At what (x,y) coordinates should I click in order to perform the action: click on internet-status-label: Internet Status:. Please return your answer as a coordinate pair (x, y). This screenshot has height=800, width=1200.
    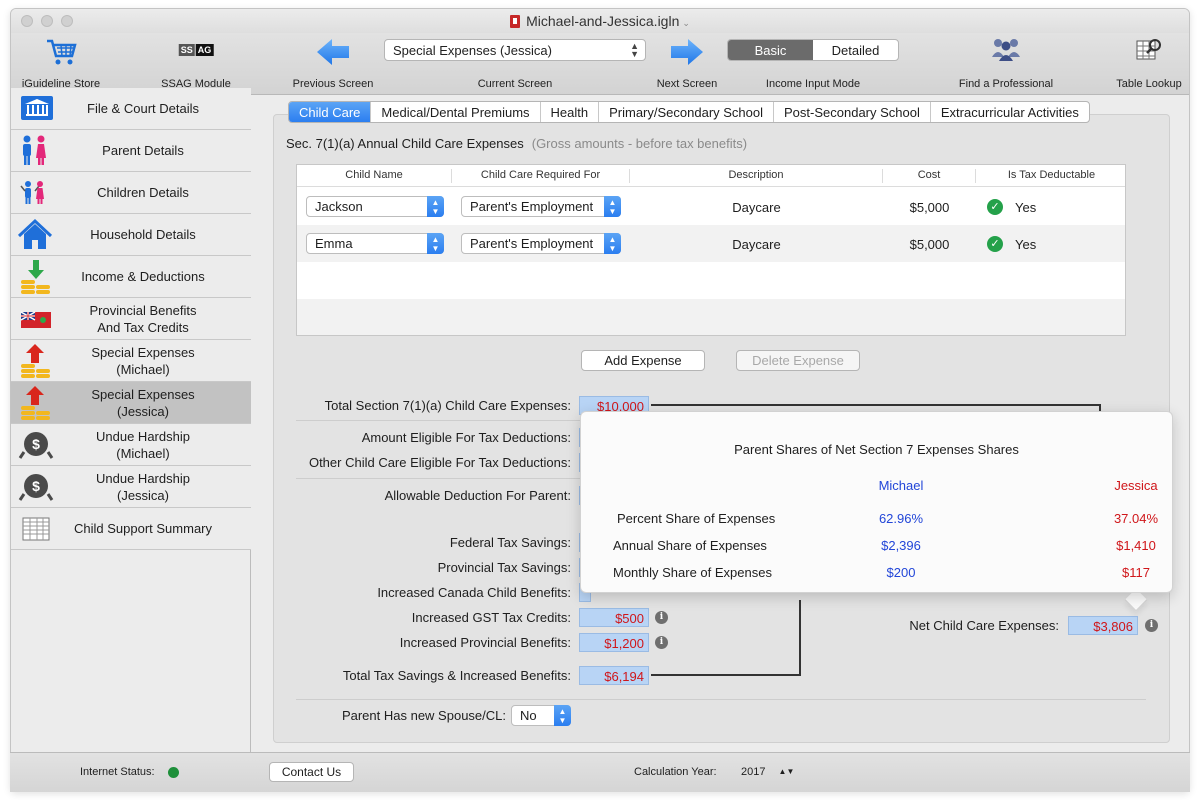
    Looking at the image, I should click on (117, 772).